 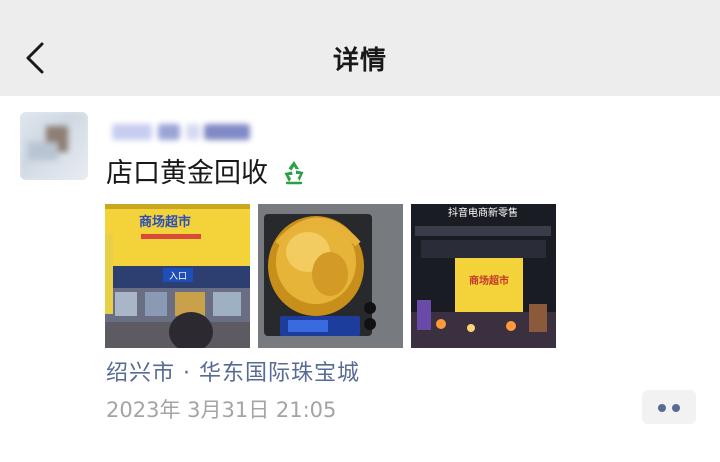 I want to click on night-mall-banner-text: 抖音电商新零售, so click(x=483, y=212).